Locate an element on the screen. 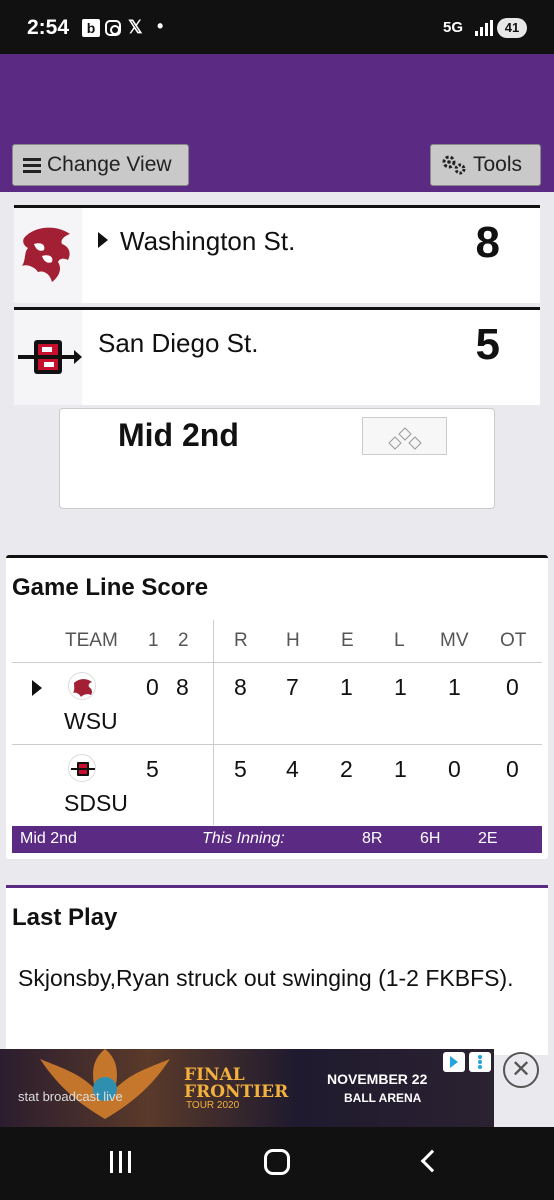  this-inning-label: This Inning: is located at coordinates (243, 838).